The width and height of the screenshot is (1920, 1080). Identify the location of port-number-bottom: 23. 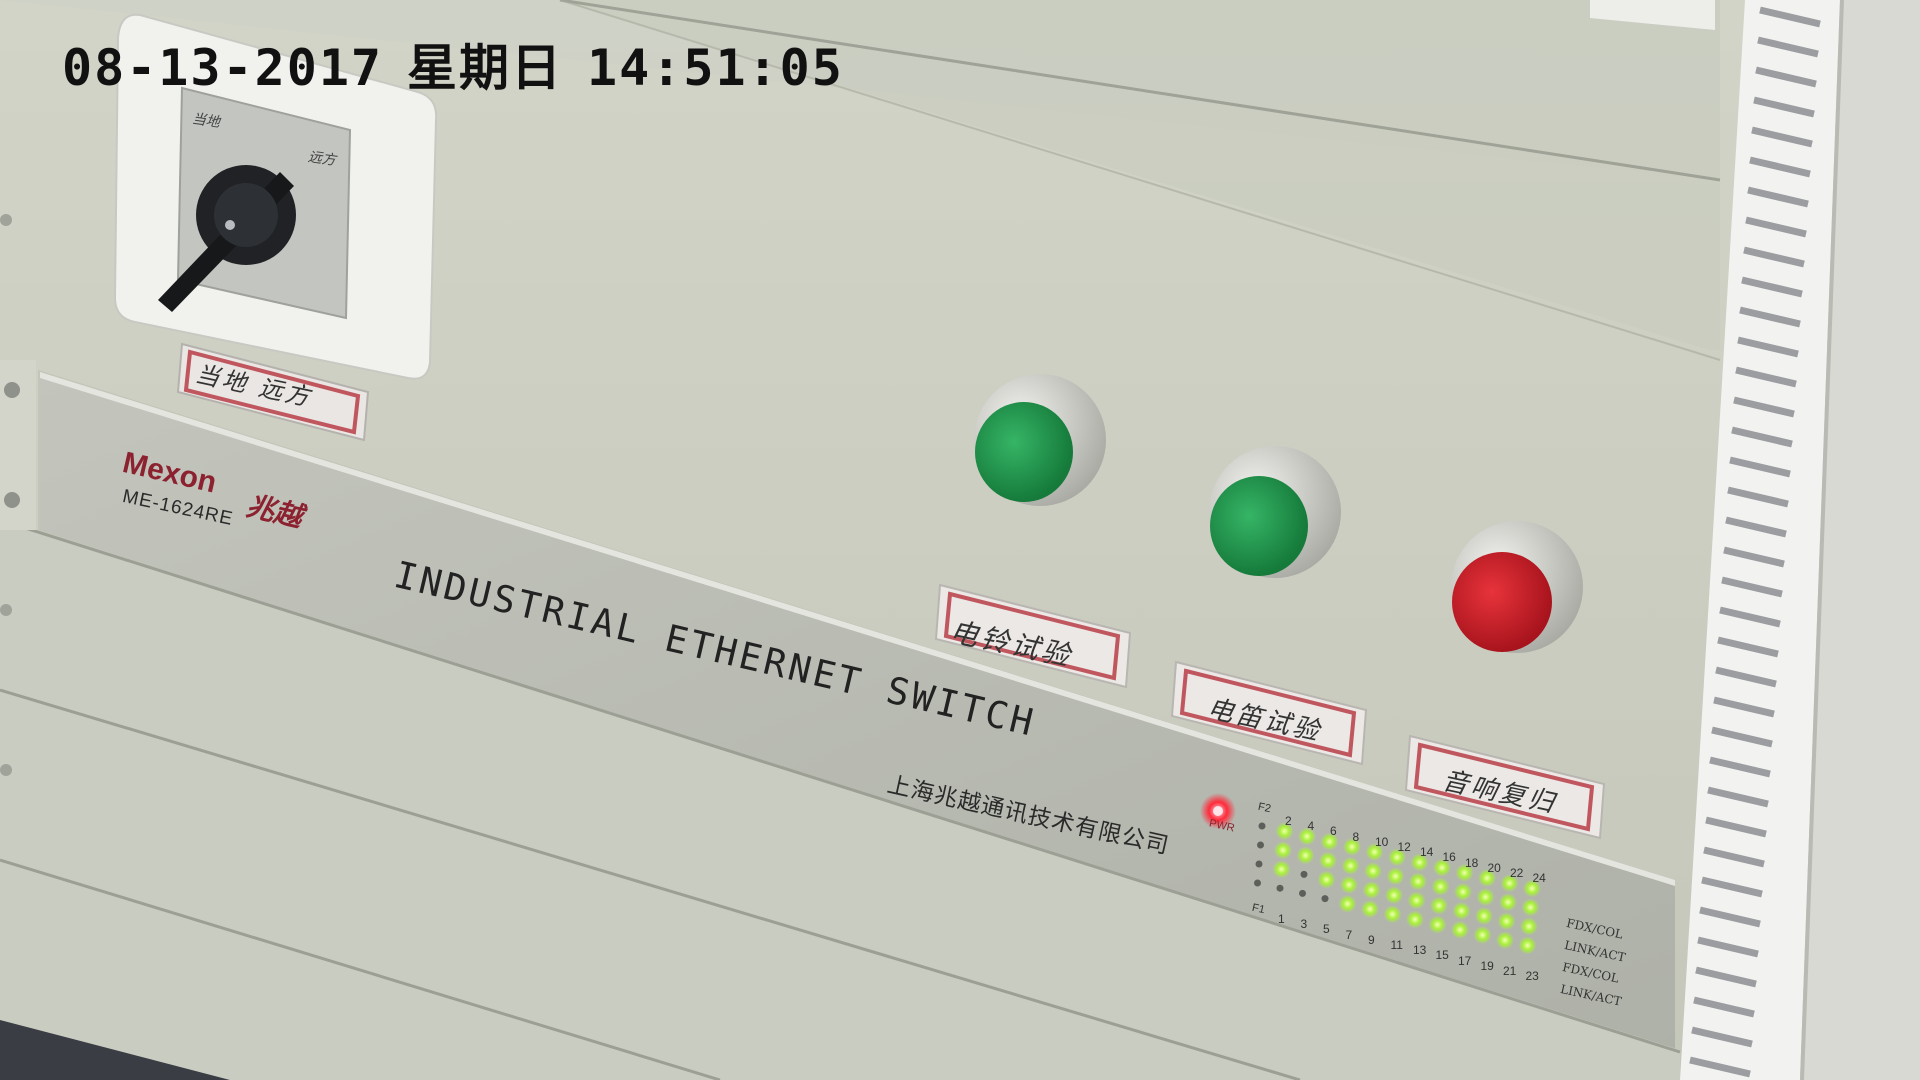
(1532, 976).